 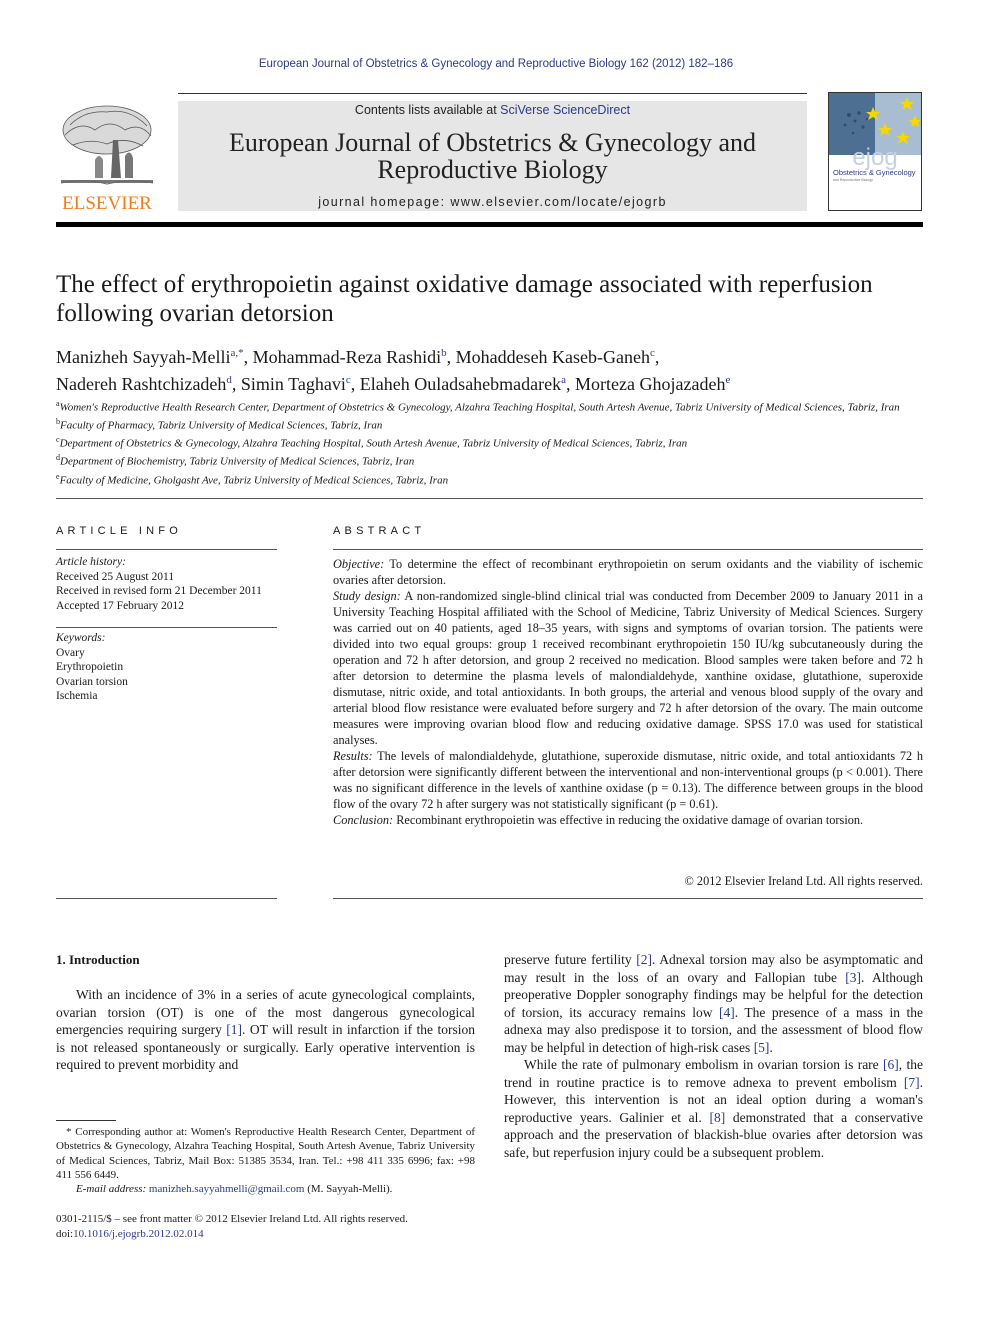 I want to click on abstract-bottom-rule, so click(x=628, y=898).